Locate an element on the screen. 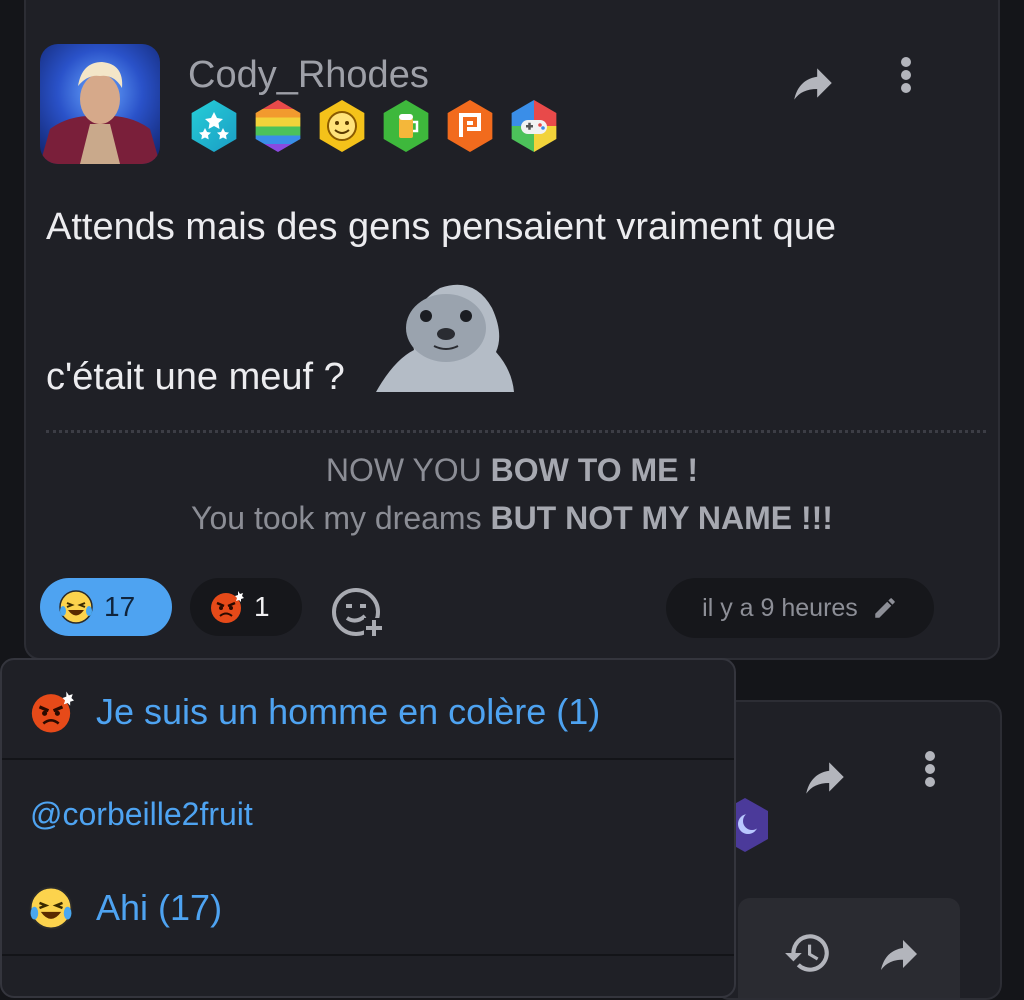 The width and height of the screenshot is (1024, 1000). avatar-image is located at coordinates (100, 113).